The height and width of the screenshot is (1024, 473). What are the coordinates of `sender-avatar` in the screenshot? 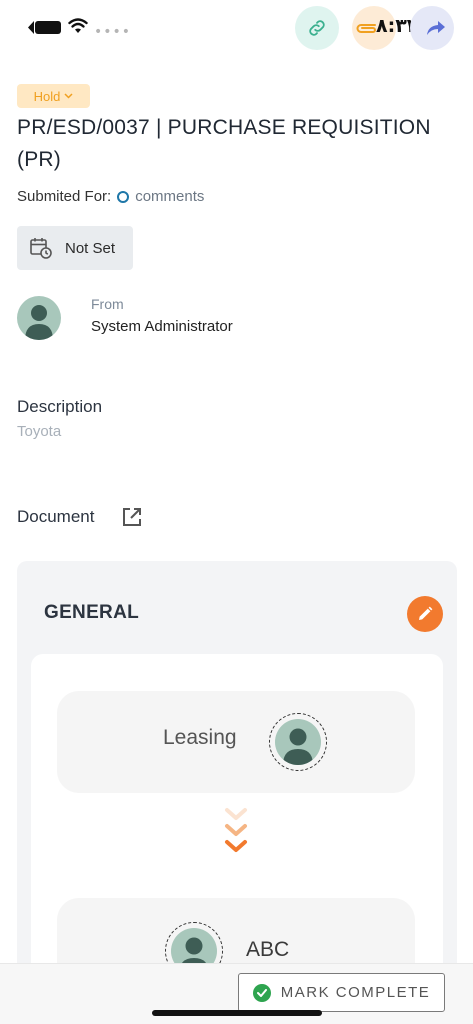 It's located at (39, 318).